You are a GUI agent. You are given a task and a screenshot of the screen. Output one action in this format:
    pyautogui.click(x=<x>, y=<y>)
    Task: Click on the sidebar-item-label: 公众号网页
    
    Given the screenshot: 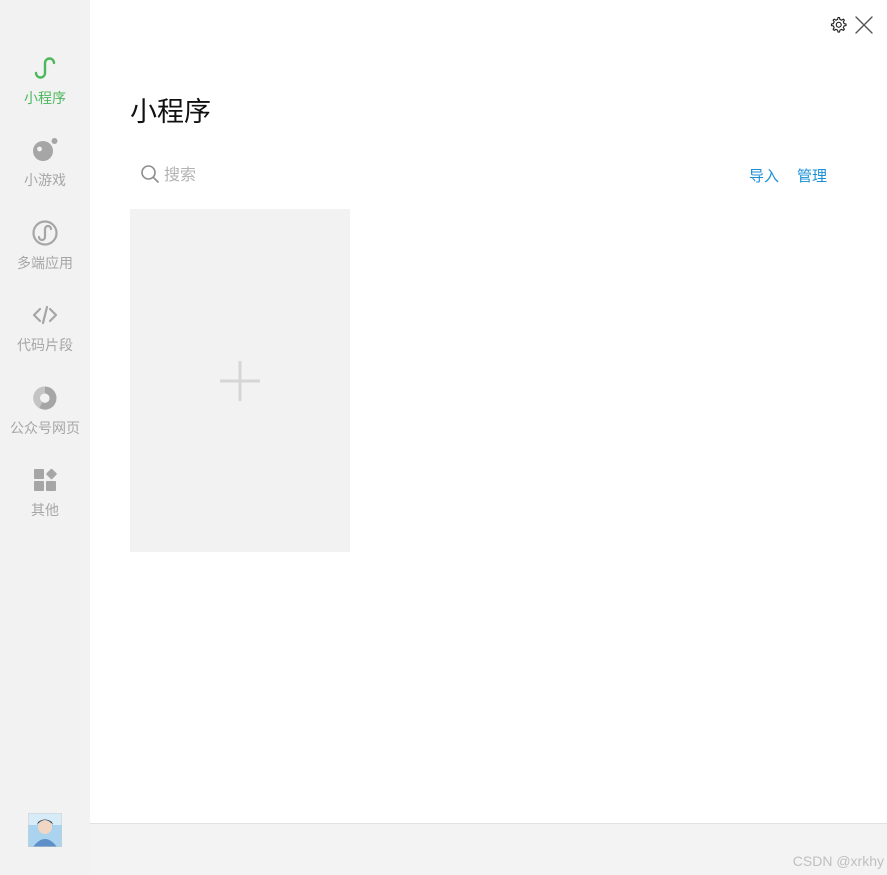 What is the action you would take?
    pyautogui.click(x=45, y=429)
    